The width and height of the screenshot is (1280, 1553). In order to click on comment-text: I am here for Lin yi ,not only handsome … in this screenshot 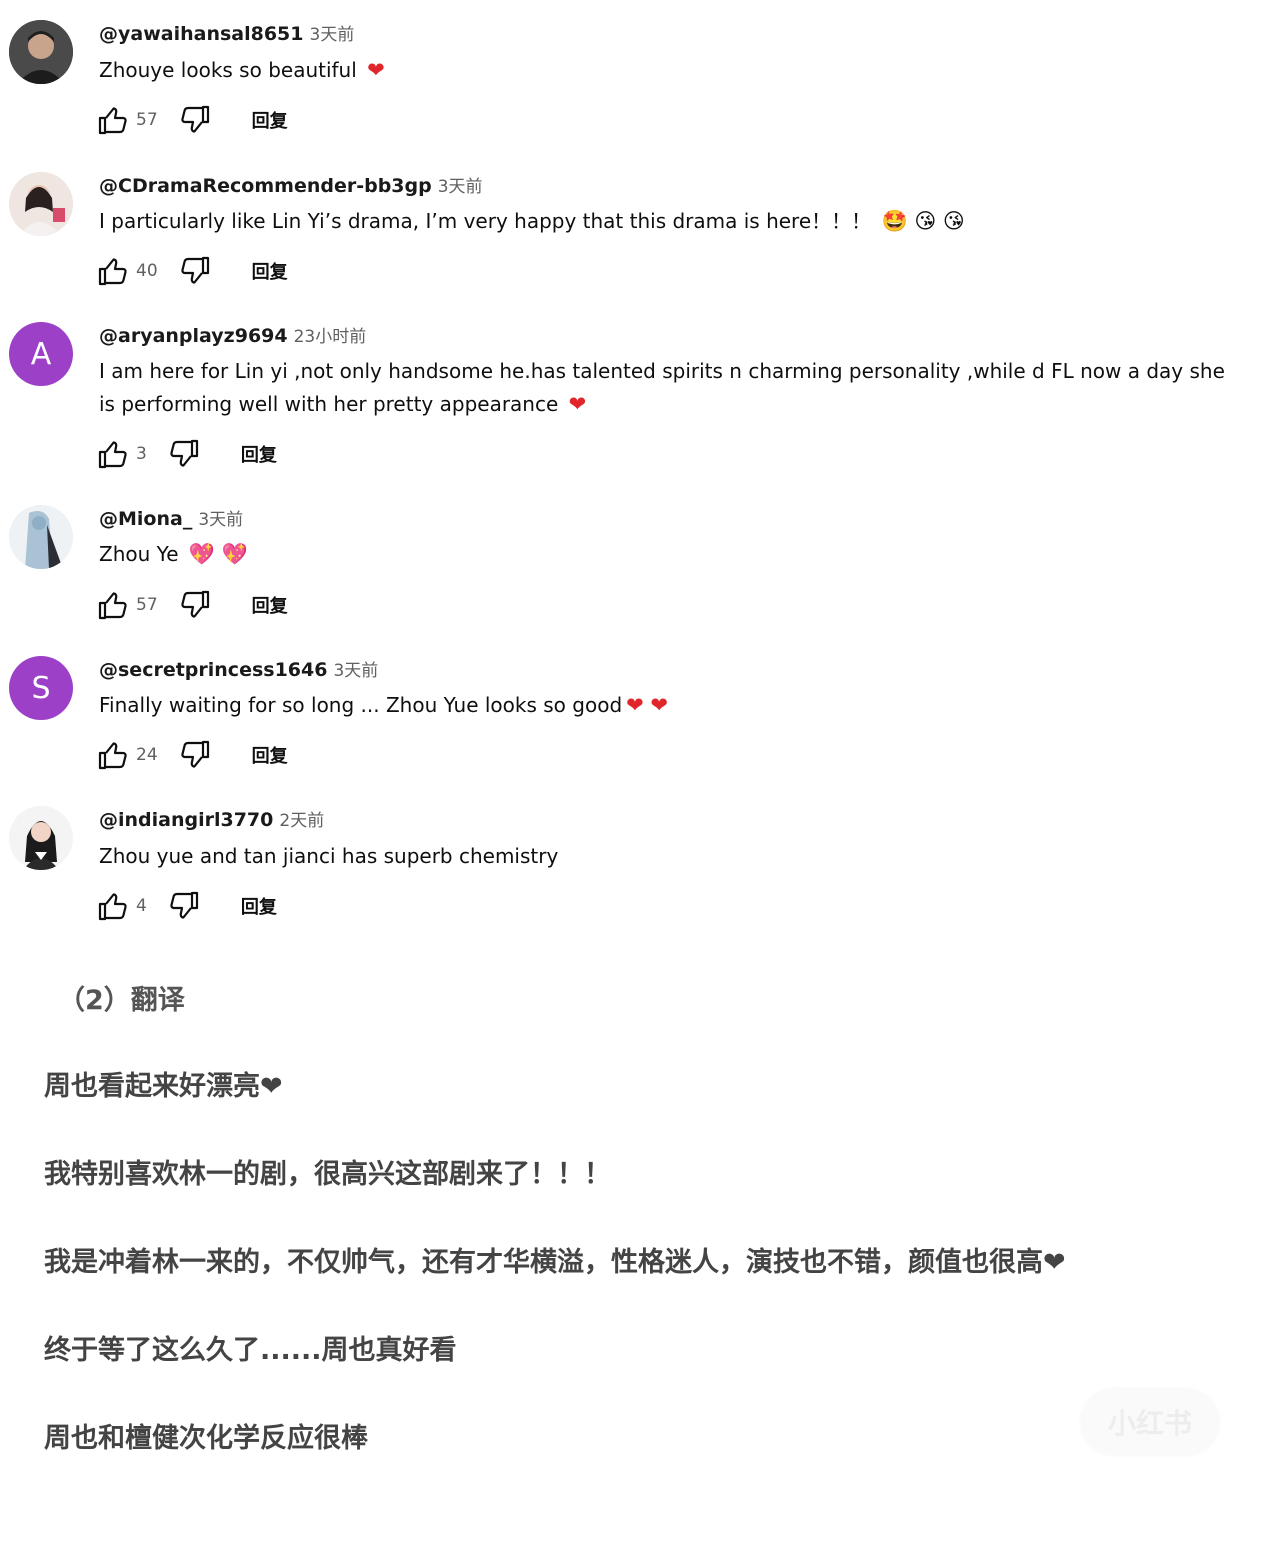, I will do `click(669, 388)`.